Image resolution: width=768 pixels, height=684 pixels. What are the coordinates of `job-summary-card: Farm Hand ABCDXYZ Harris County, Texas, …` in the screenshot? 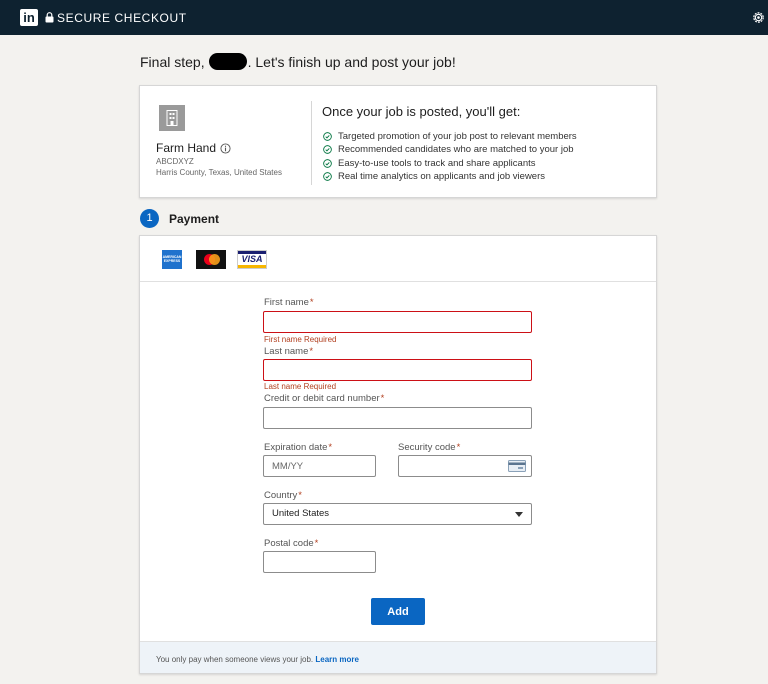 It's located at (398, 141).